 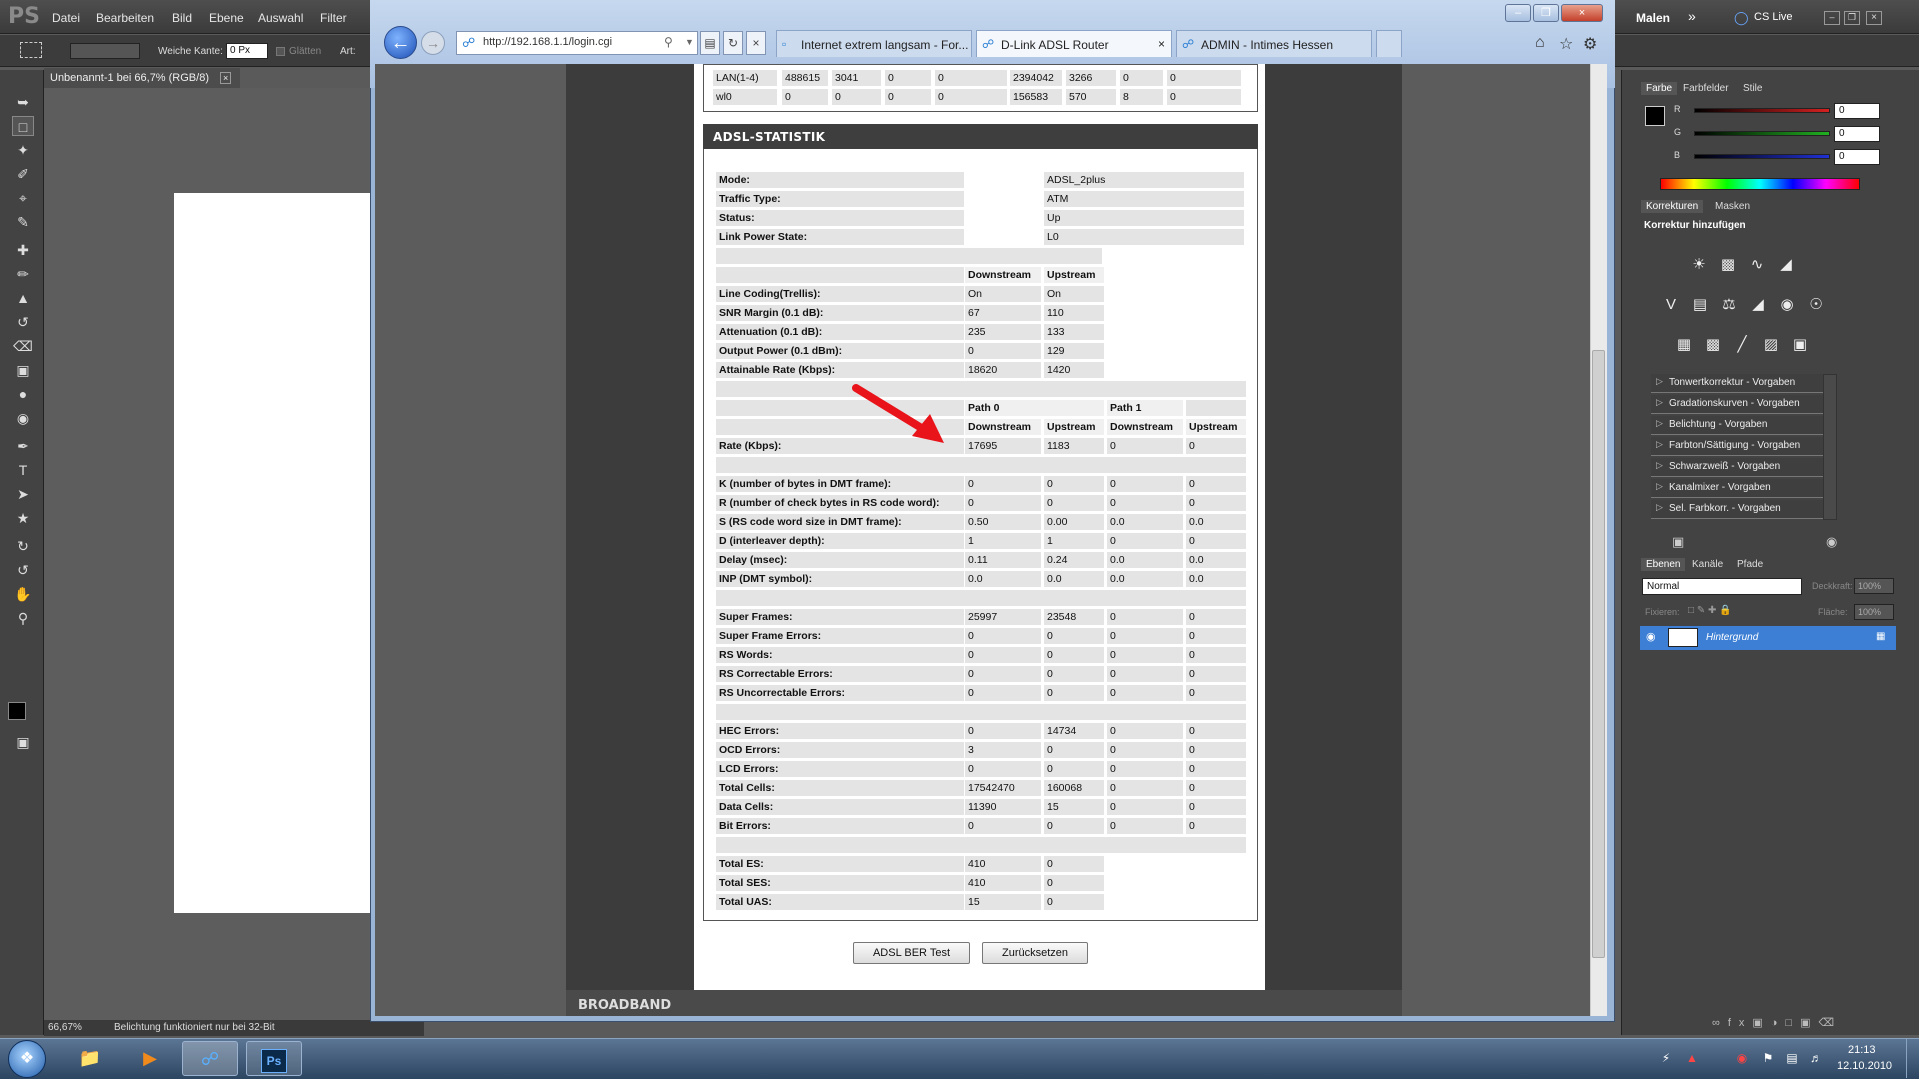 I want to click on tools-gear-icon: ⚙, so click(x=1590, y=44).